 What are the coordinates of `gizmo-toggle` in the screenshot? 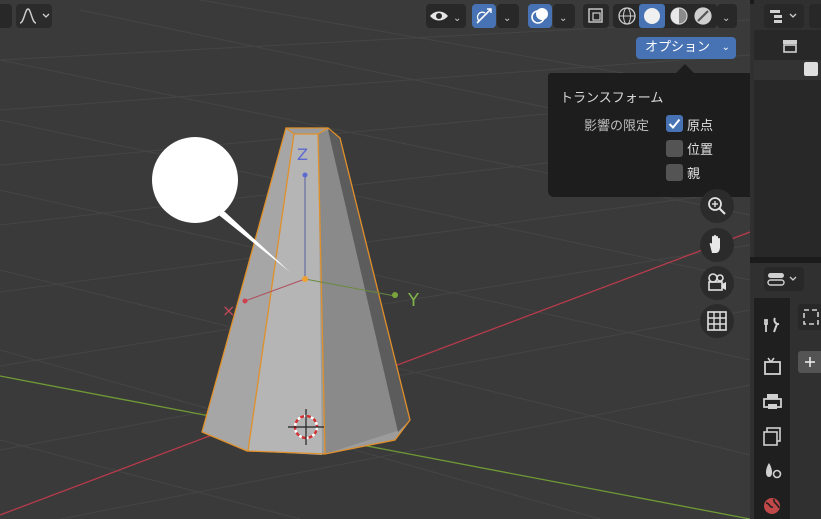 It's located at (484, 16).